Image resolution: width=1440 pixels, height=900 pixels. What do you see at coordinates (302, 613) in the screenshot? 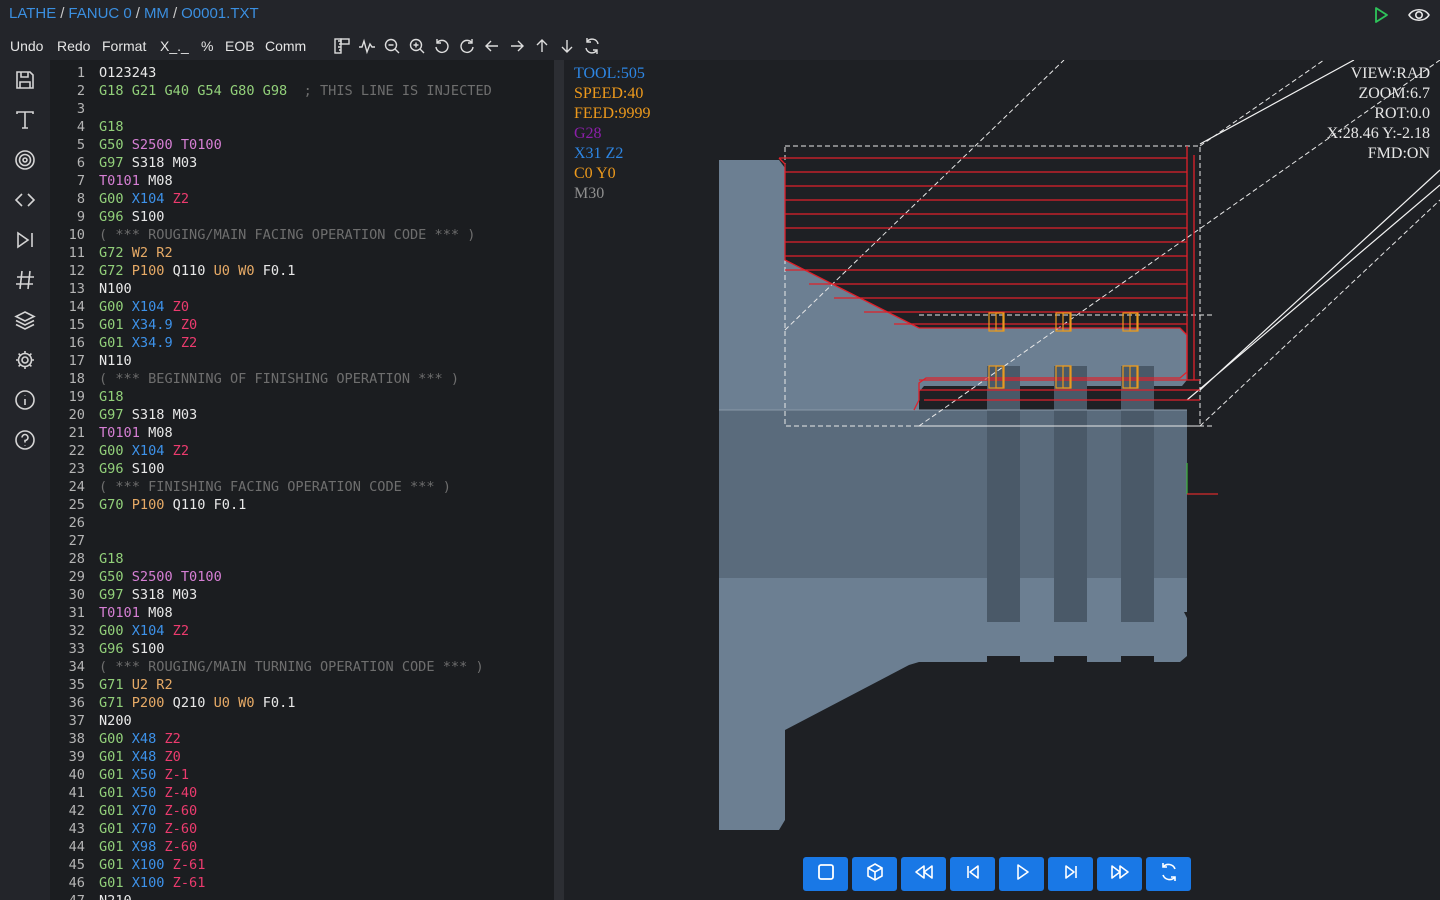
I see `code-line: 31 T0101 M08` at bounding box center [302, 613].